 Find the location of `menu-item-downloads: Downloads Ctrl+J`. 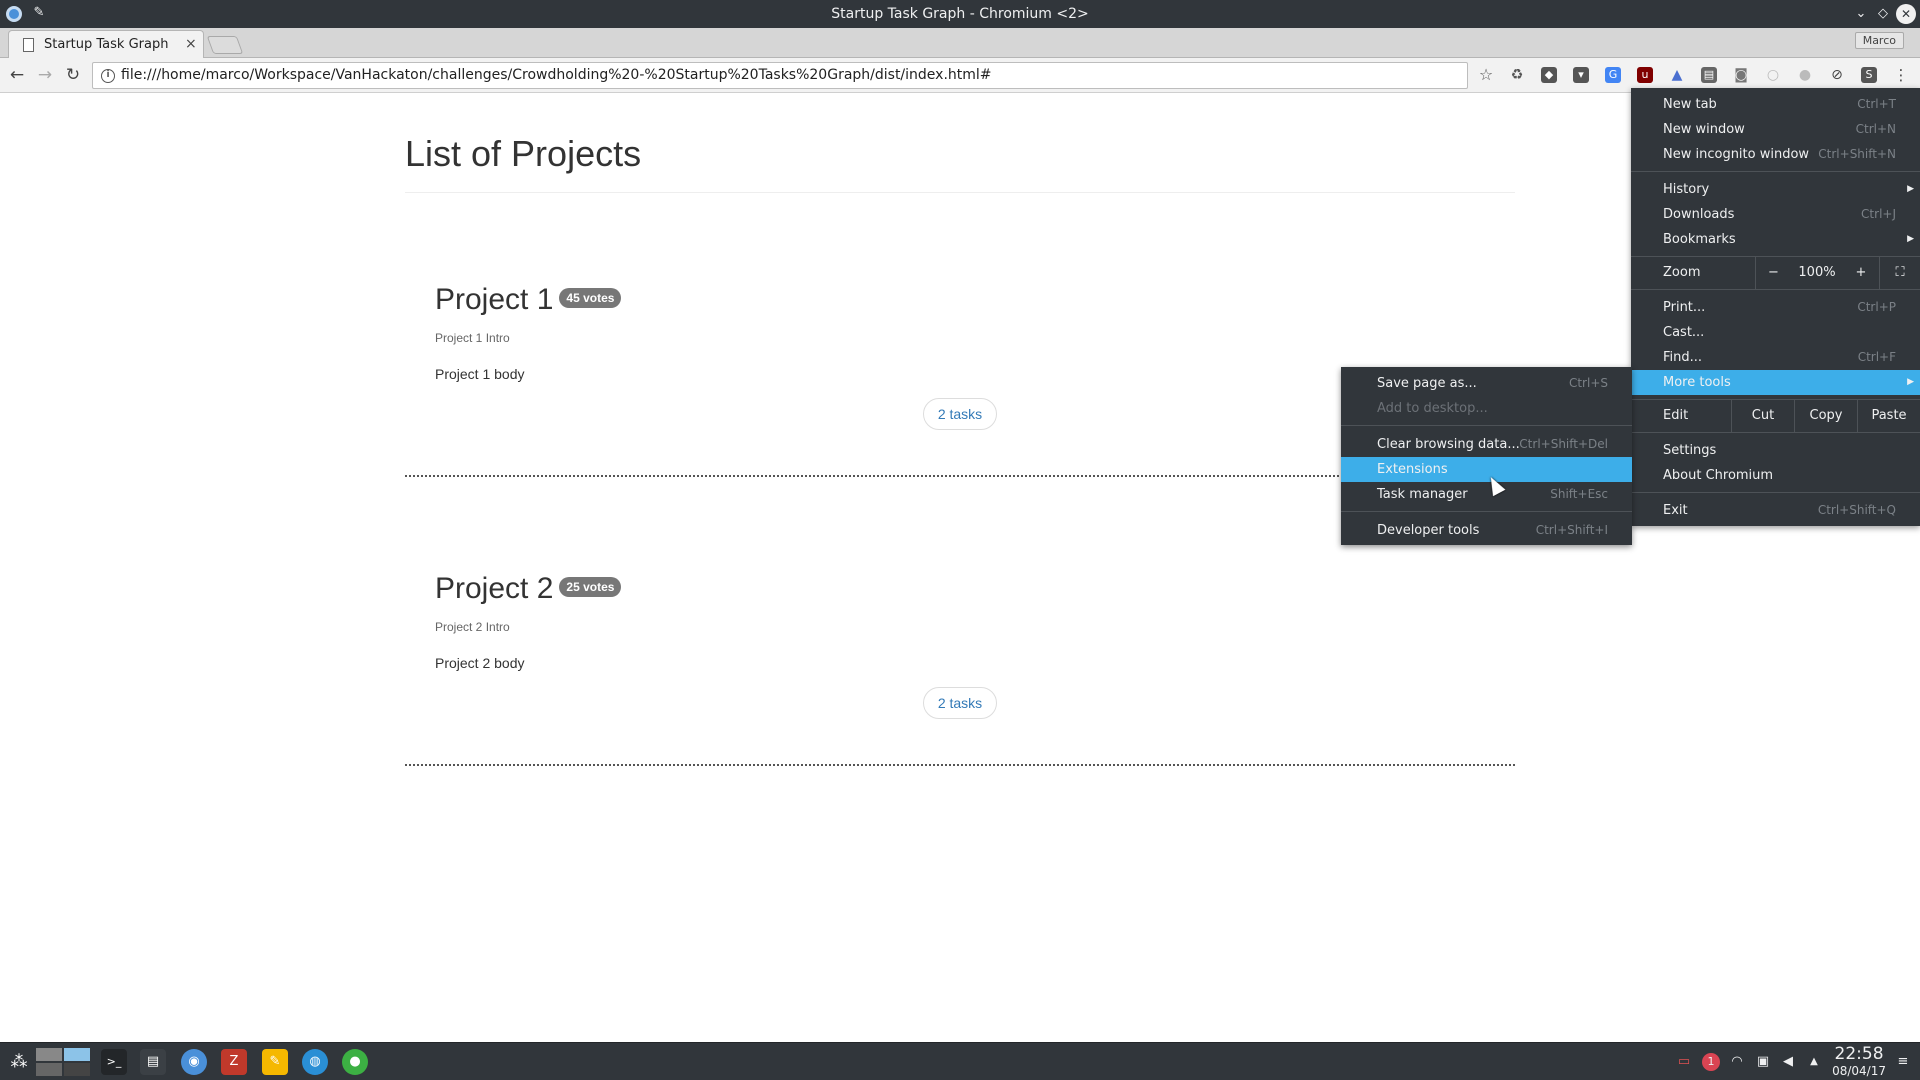

menu-item-downloads: Downloads Ctrl+J is located at coordinates (1775, 214).